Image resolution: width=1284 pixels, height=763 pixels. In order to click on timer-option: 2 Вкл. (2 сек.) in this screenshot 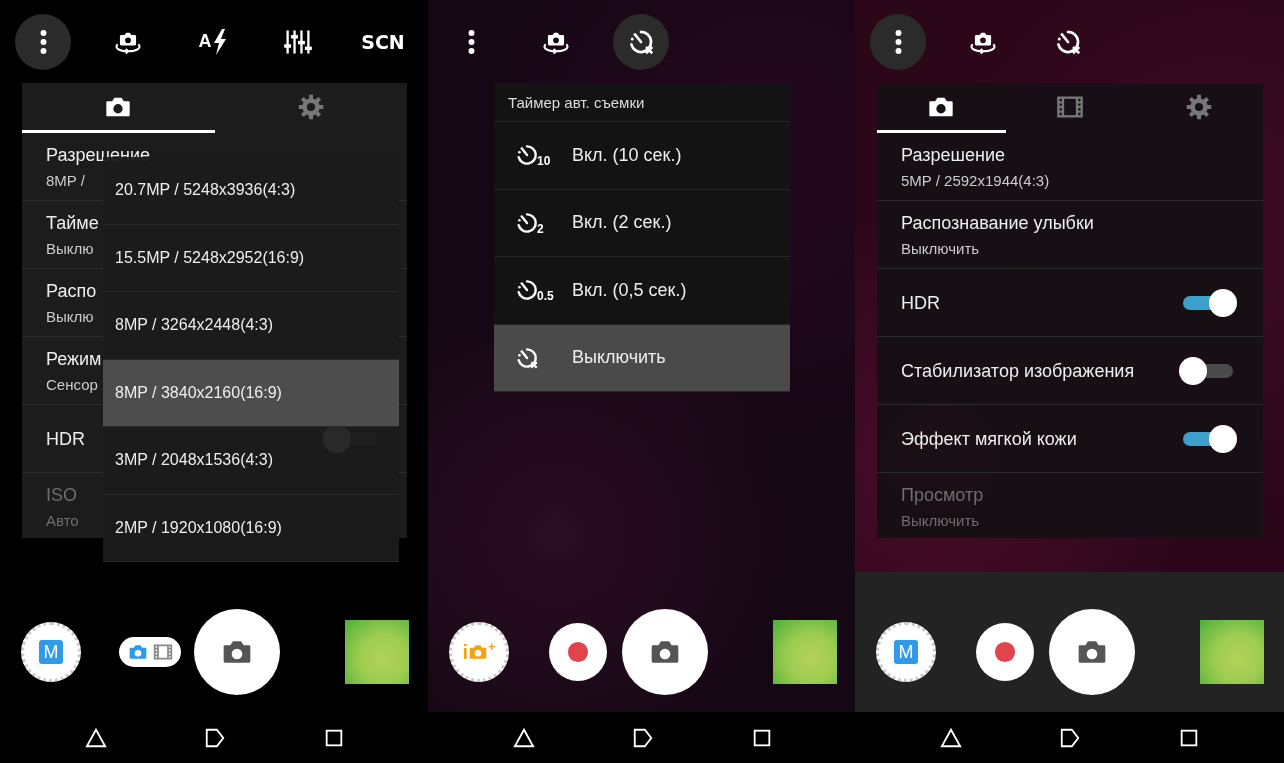, I will do `click(642, 223)`.